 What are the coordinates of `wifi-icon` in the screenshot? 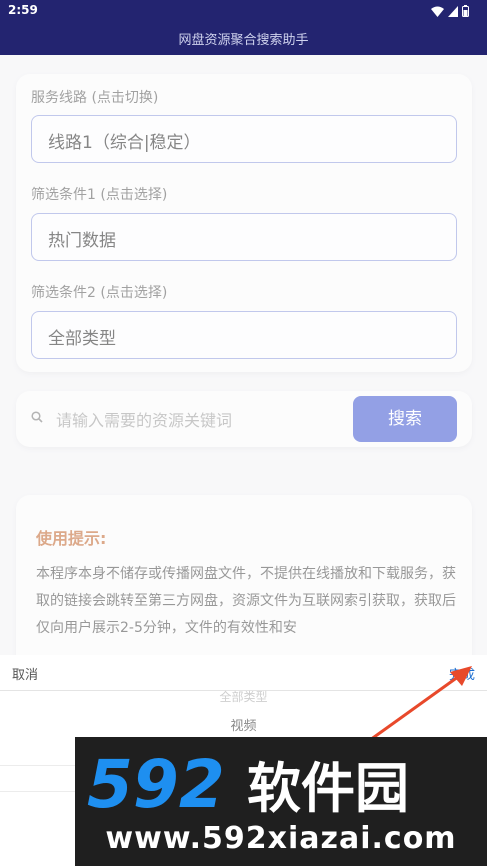 It's located at (437, 11).